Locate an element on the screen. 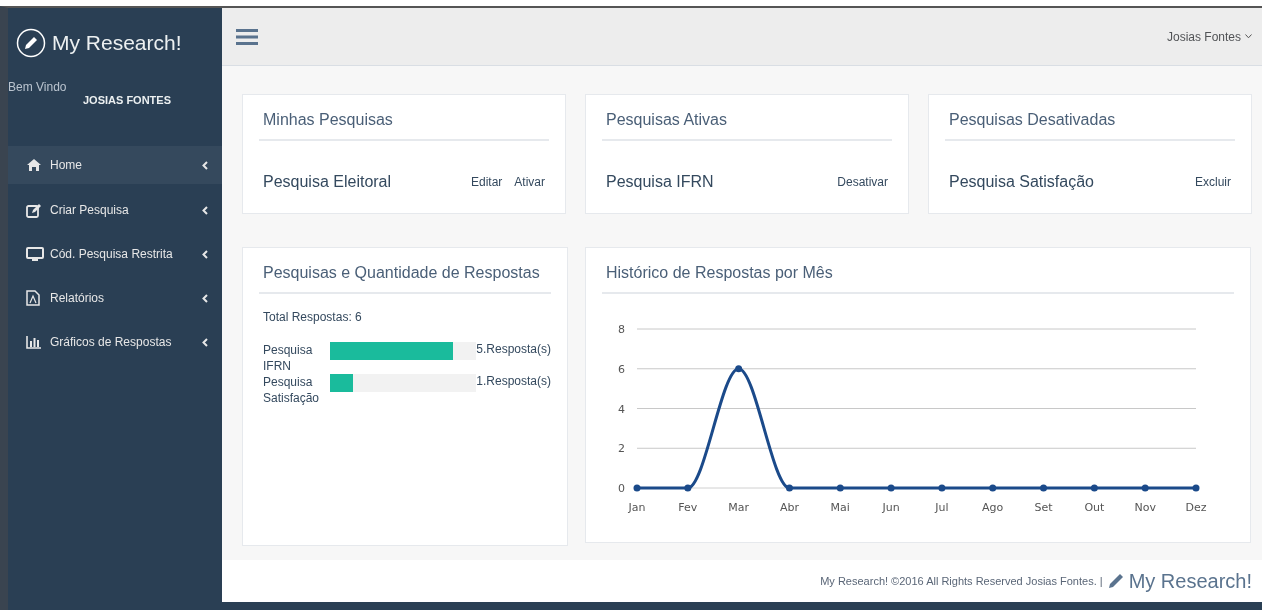  total-responses: Total Respostas: 6 is located at coordinates (312, 317).